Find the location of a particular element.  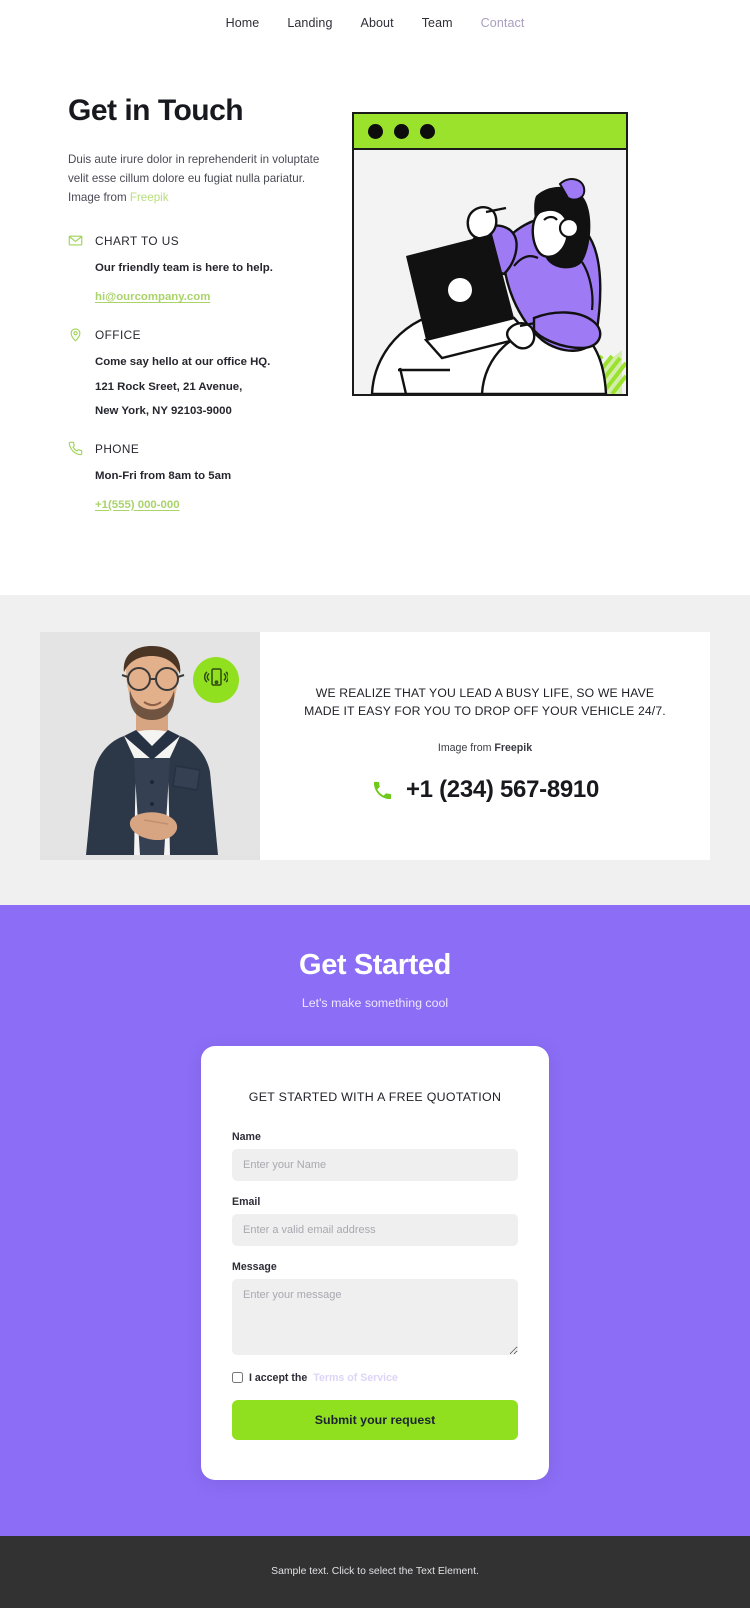

illustration-frame is located at coordinates (490, 254).